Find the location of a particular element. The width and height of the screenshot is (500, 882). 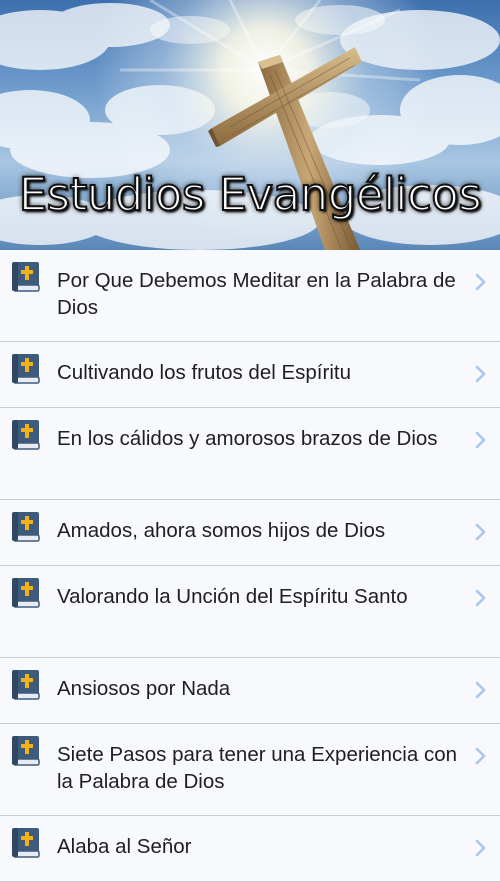

list-item: Cultivando los frutos del Espíritu is located at coordinates (250, 375).